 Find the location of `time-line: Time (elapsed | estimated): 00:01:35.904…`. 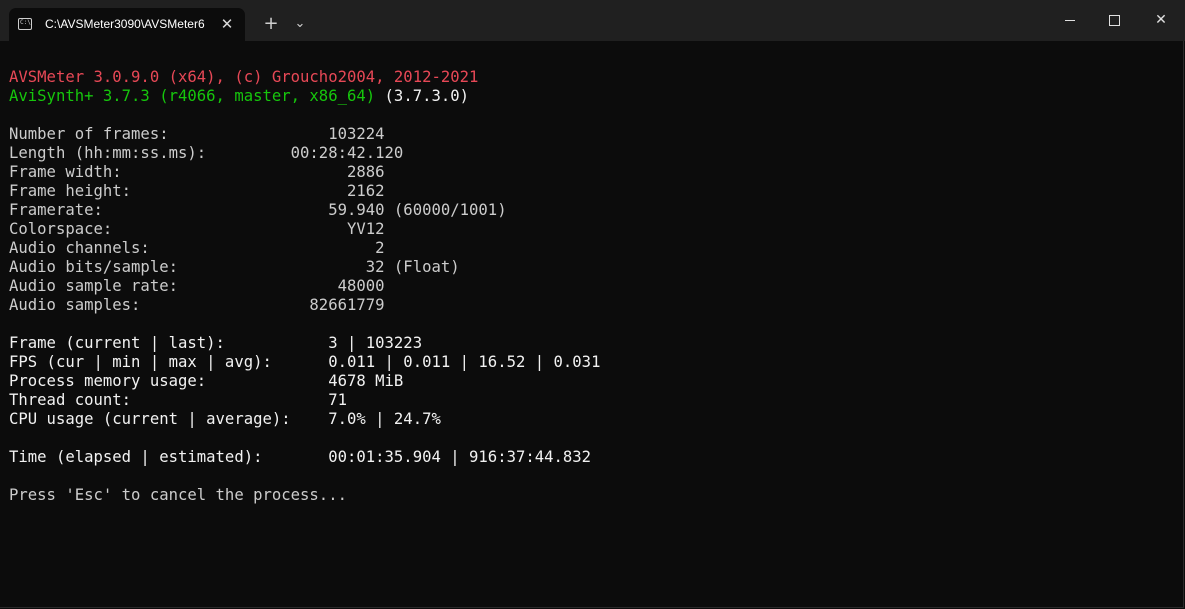

time-line: Time (elapsed | estimated): 00:01:35.904… is located at coordinates (300, 457).